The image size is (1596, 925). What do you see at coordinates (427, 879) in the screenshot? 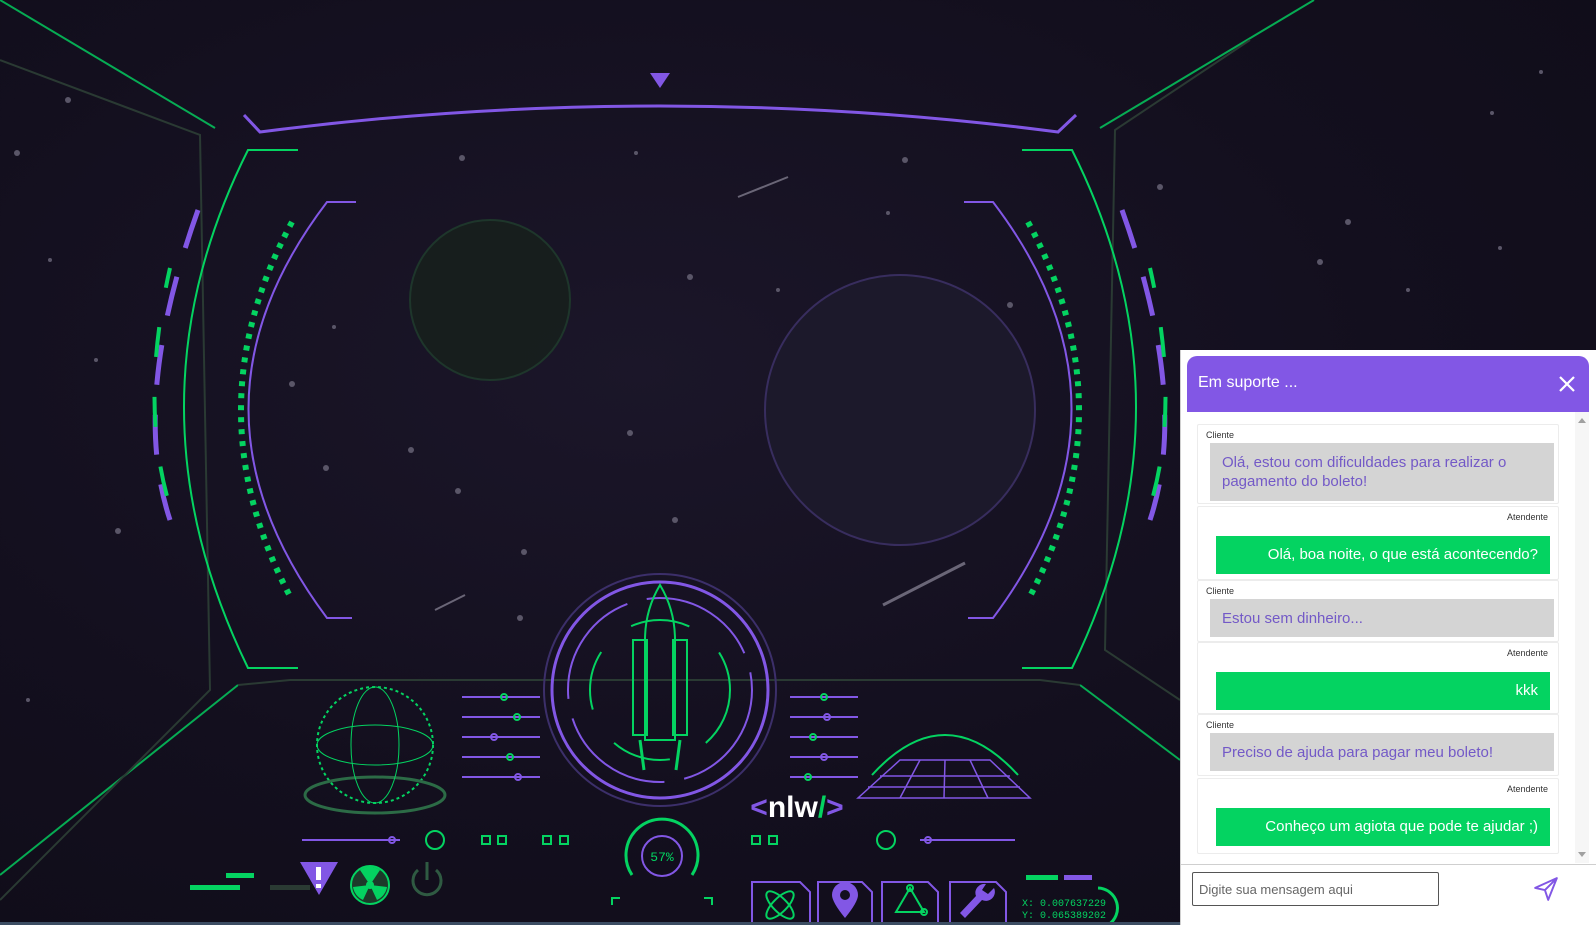
I see `power-icon` at bounding box center [427, 879].